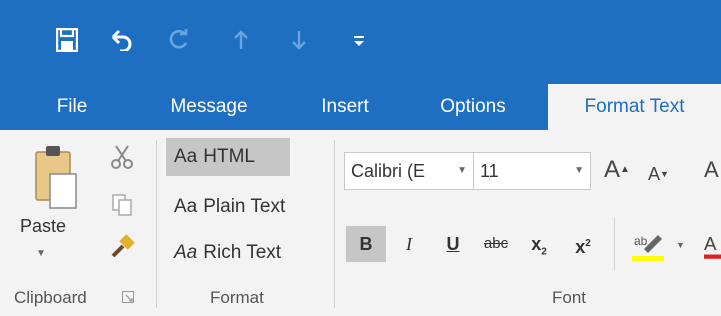 This screenshot has height=316, width=721. Describe the element at coordinates (209, 107) in the screenshot. I see `tab-message: Message` at that location.